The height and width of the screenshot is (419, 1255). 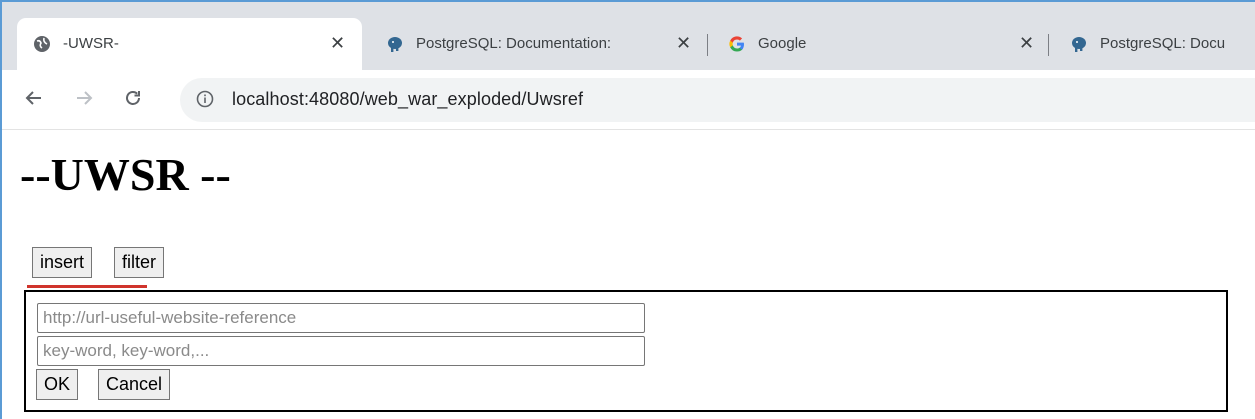 What do you see at coordinates (62, 262) in the screenshot?
I see `insert-button: insert` at bounding box center [62, 262].